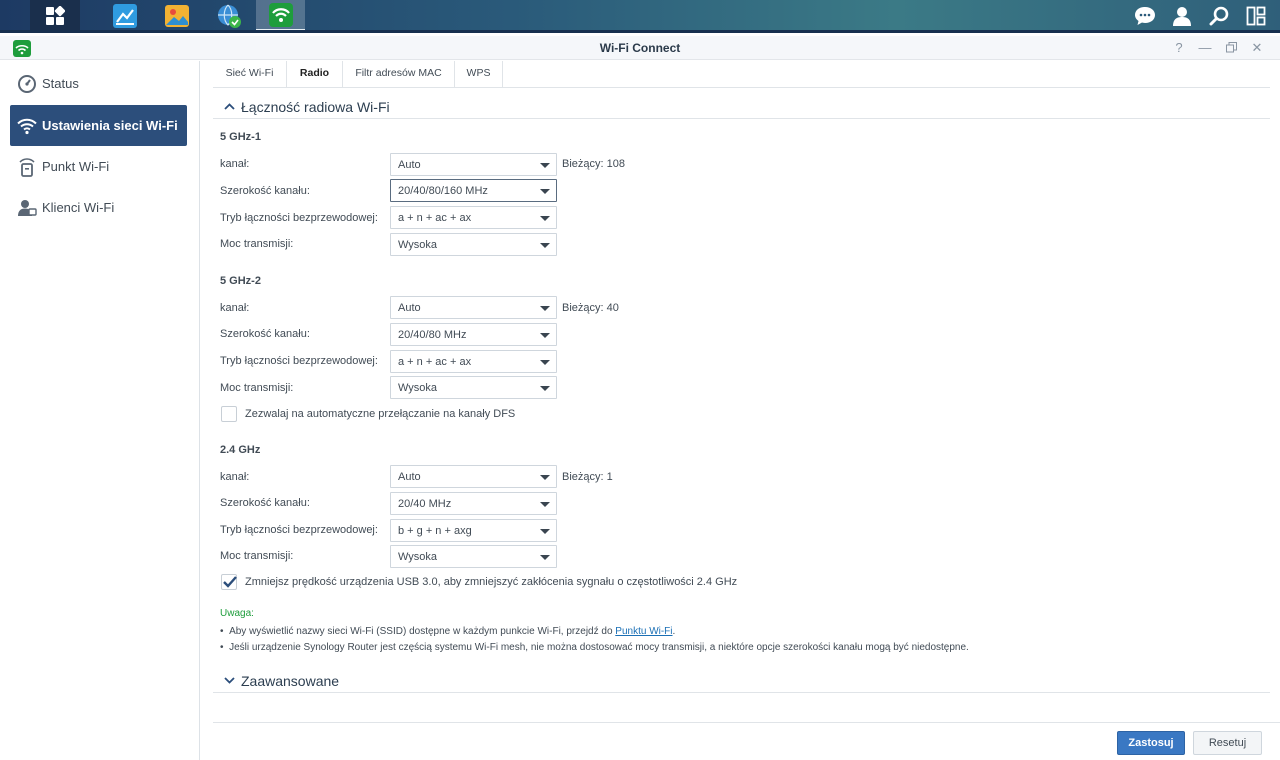 The width and height of the screenshot is (1280, 760). Describe the element at coordinates (399, 74) in the screenshot. I see `tab-mac-filter: Filtr adresów MAC` at that location.